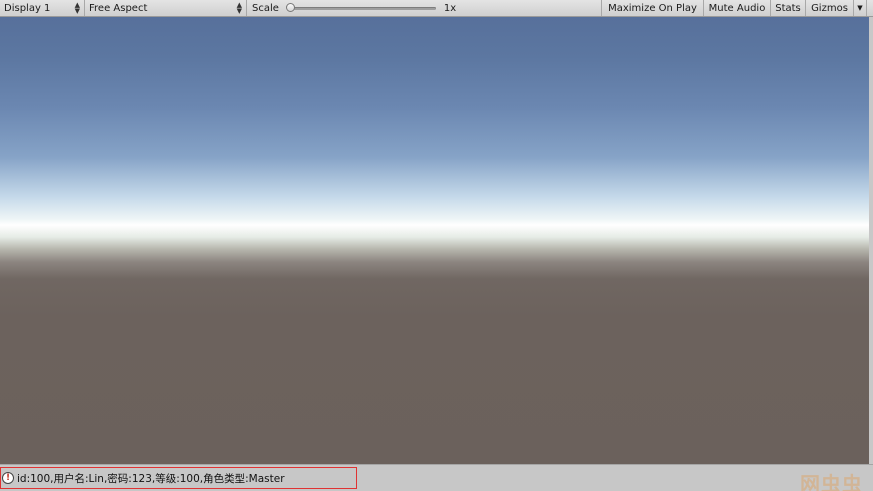  What do you see at coordinates (450, 8) in the screenshot?
I see `scale-value-label: 1x` at bounding box center [450, 8].